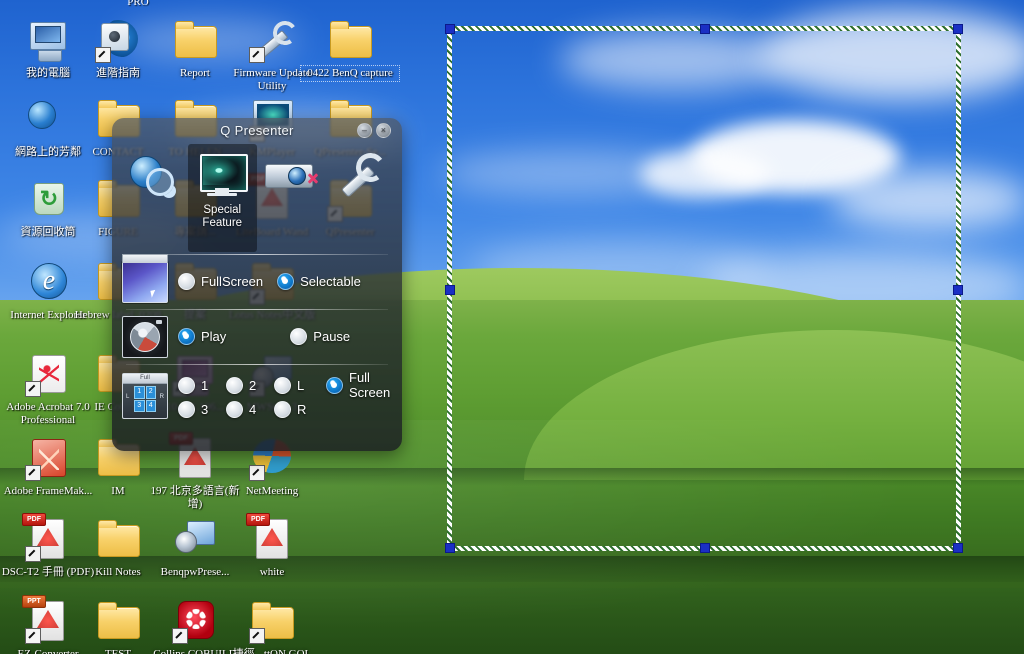  I want to click on radio-play: Play, so click(202, 336).